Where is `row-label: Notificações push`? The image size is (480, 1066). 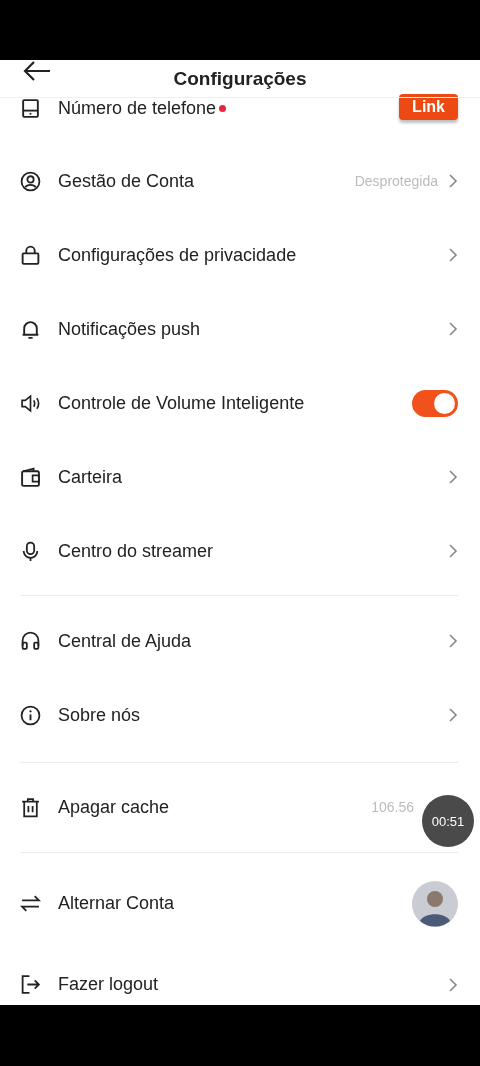 row-label: Notificações push is located at coordinates (129, 329).